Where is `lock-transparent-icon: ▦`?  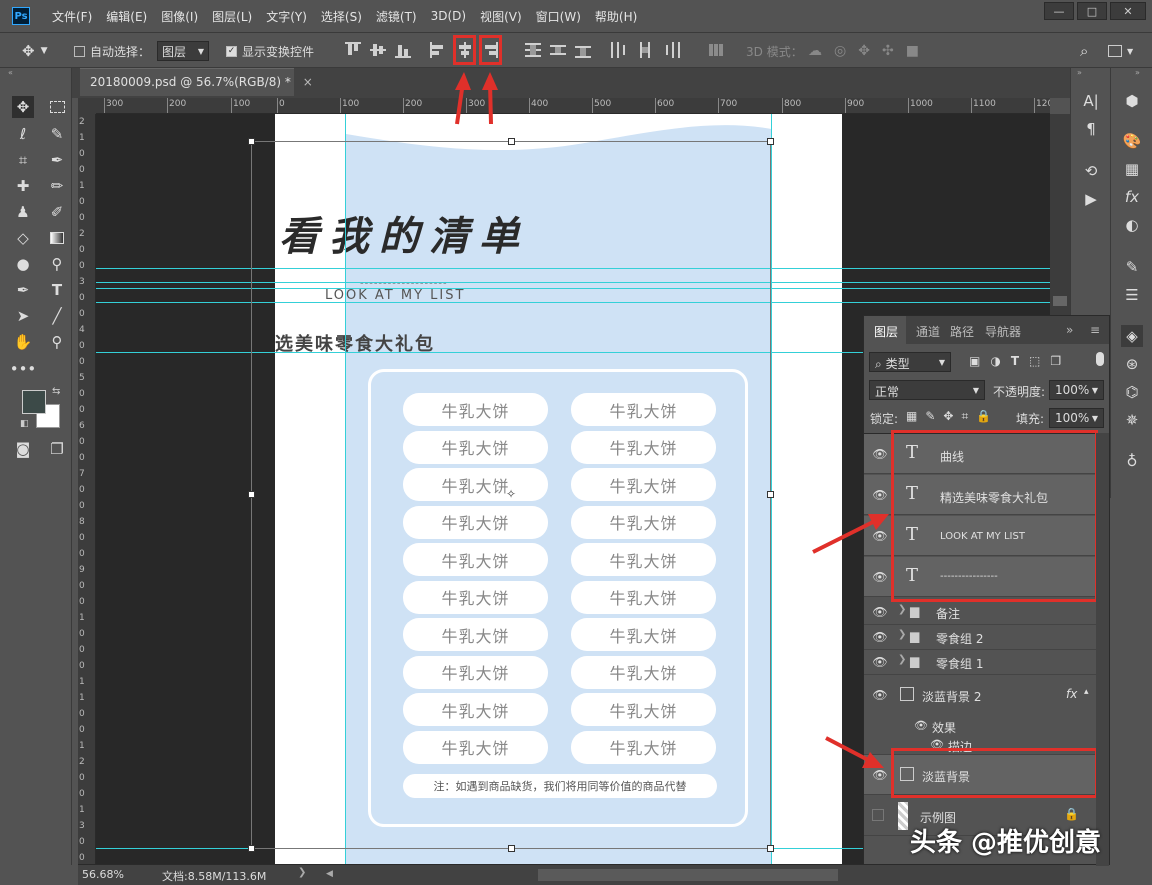 lock-transparent-icon: ▦ is located at coordinates (915, 416).